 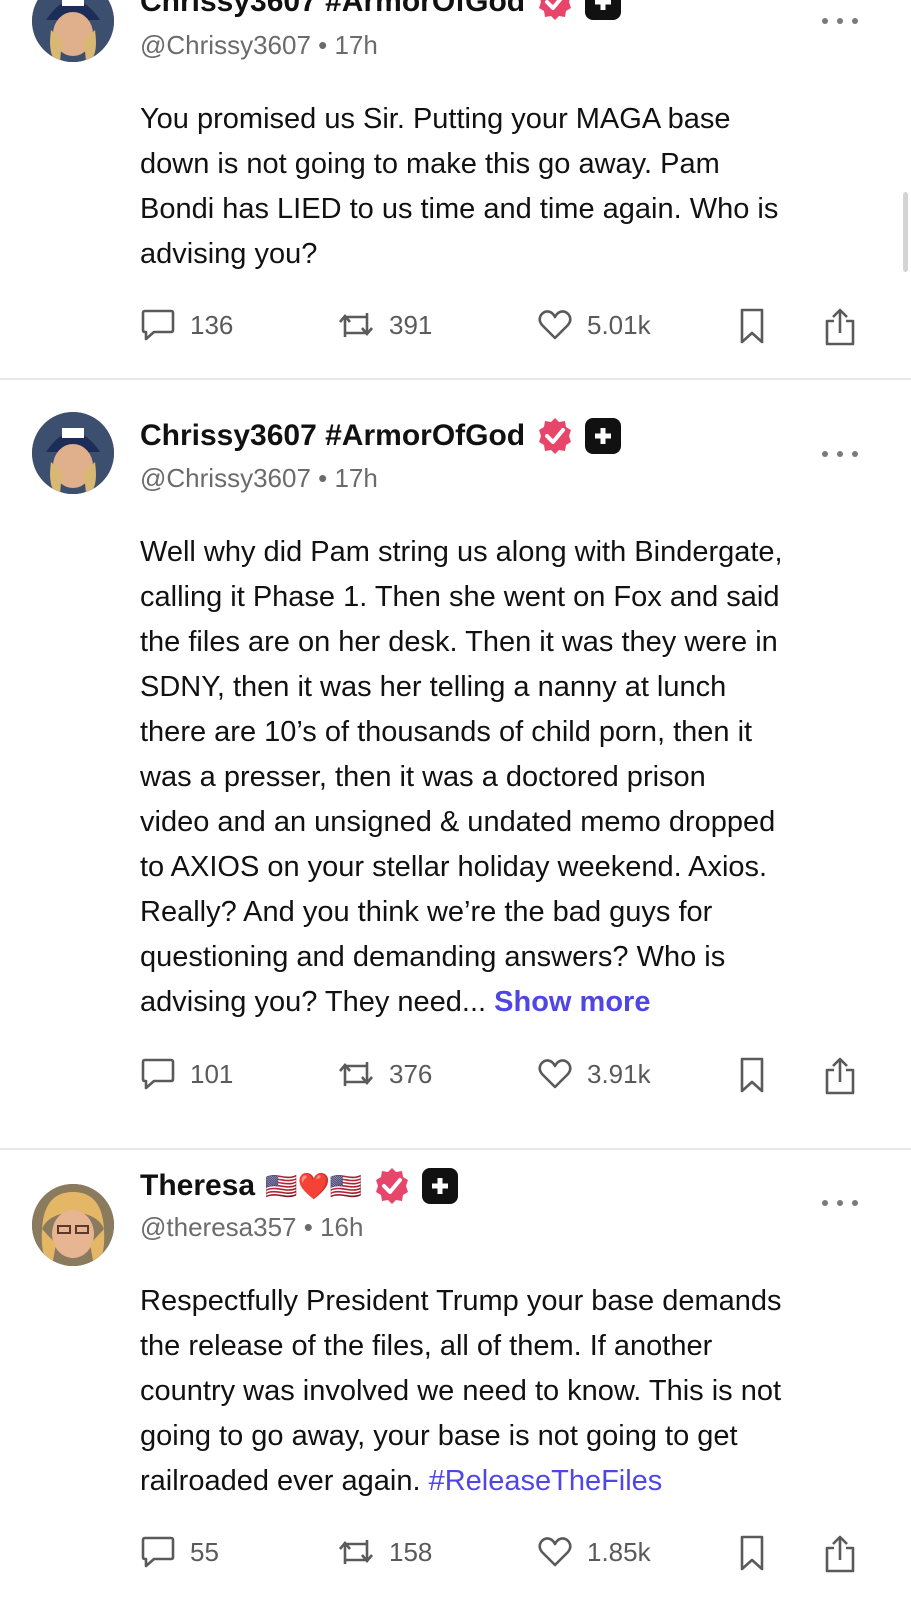 I want to click on repost-count: 376, so click(x=411, y=1073).